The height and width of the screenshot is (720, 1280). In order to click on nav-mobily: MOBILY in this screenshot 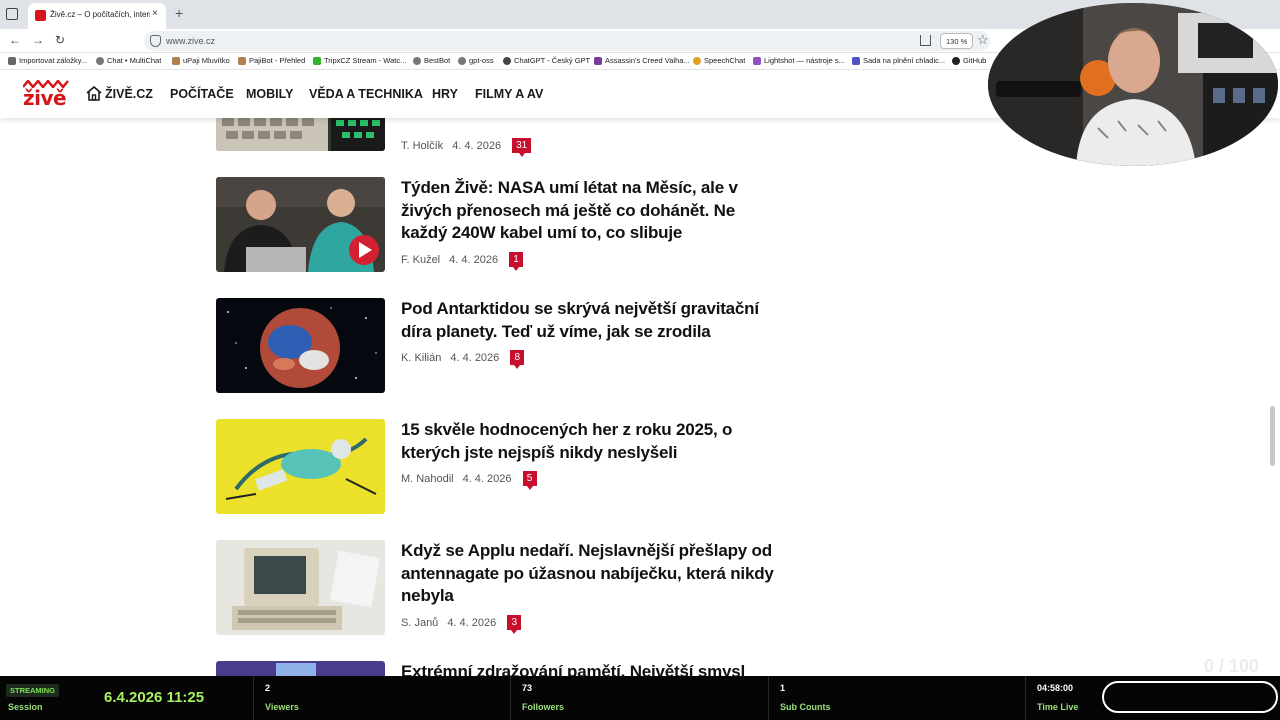, I will do `click(269, 94)`.